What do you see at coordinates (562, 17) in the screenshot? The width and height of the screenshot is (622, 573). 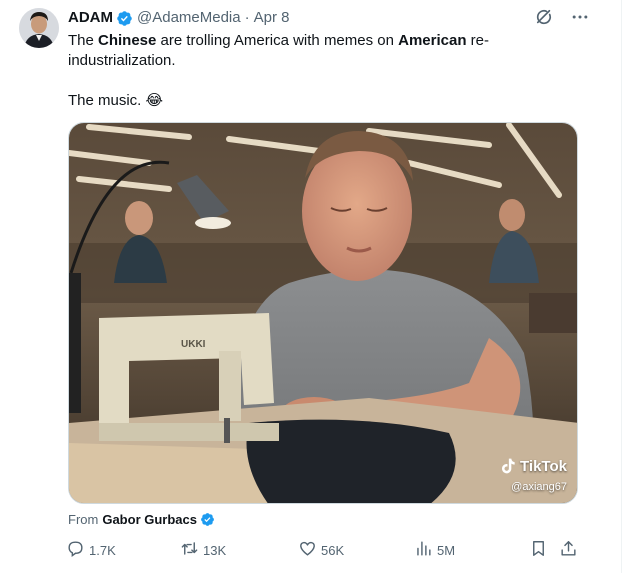 I see `top-actions` at bounding box center [562, 17].